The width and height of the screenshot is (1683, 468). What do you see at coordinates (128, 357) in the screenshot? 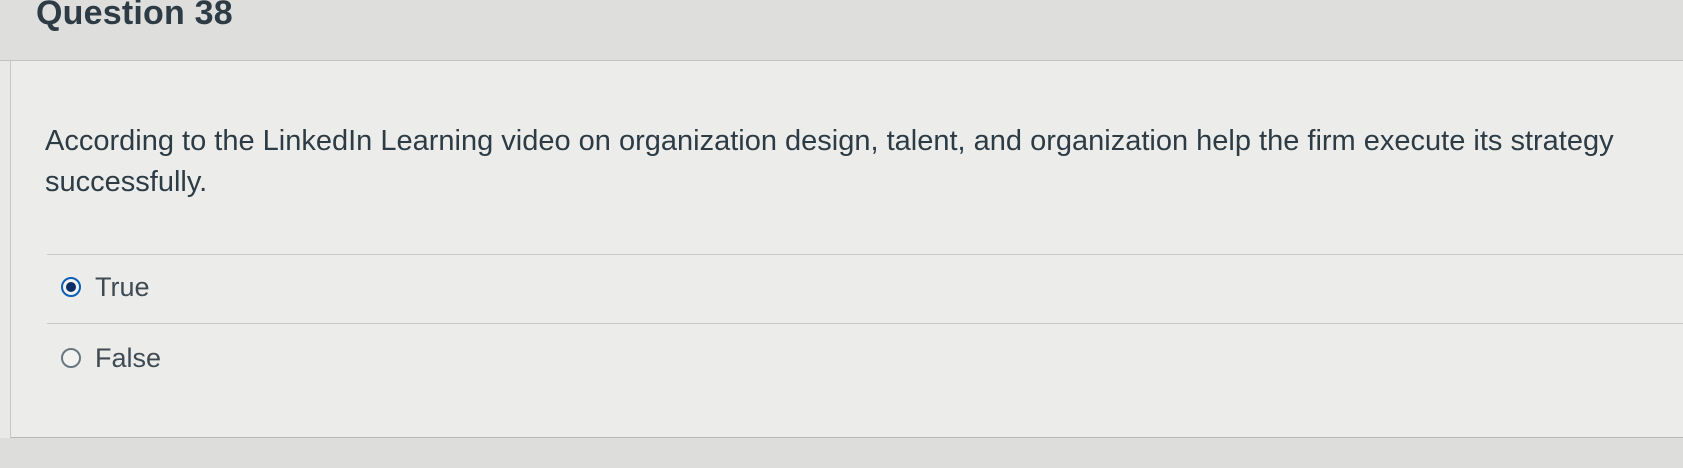
I see `answer-label-false: False` at bounding box center [128, 357].